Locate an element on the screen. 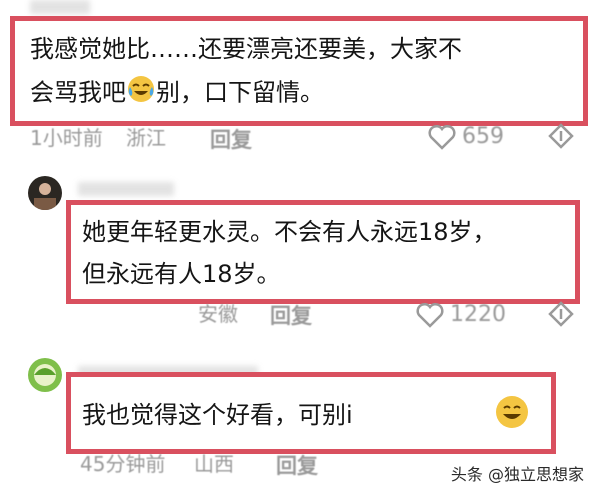 The height and width of the screenshot is (496, 600). comment-1-location: 浙江 is located at coordinates (146, 138).